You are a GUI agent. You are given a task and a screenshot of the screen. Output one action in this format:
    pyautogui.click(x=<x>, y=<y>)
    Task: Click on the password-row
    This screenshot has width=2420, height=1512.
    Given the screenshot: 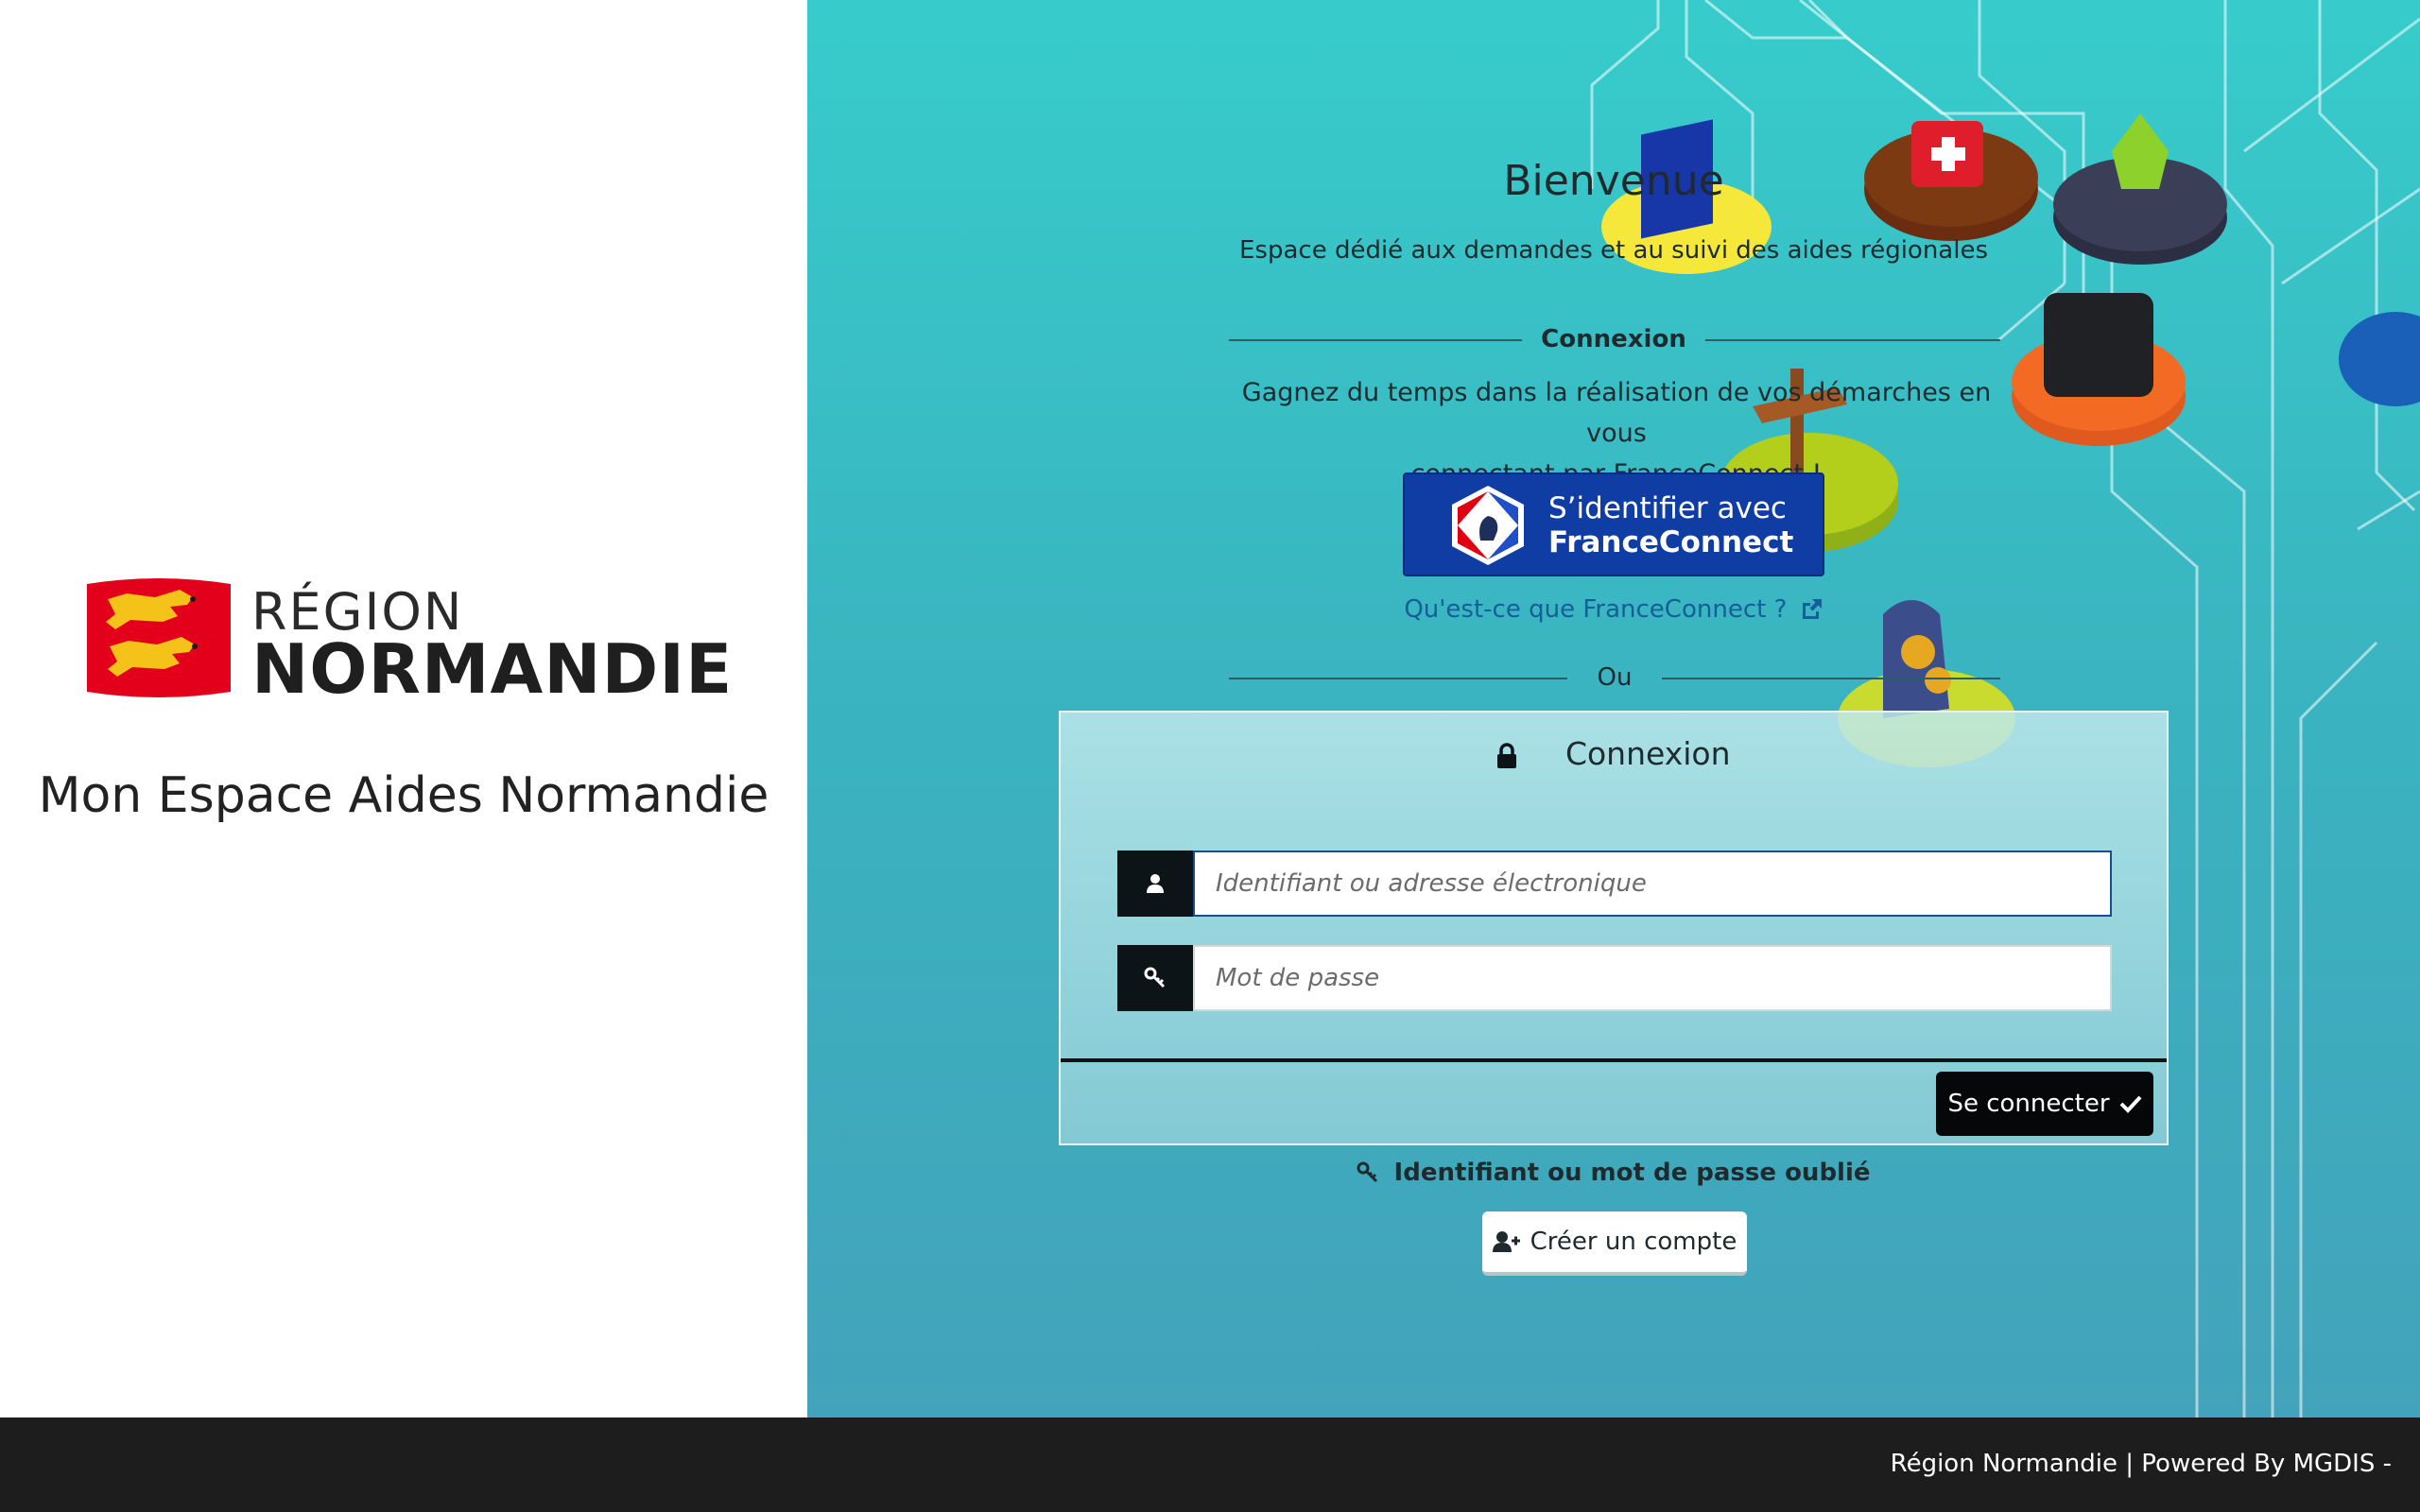 What is the action you would take?
    pyautogui.click(x=1615, y=978)
    